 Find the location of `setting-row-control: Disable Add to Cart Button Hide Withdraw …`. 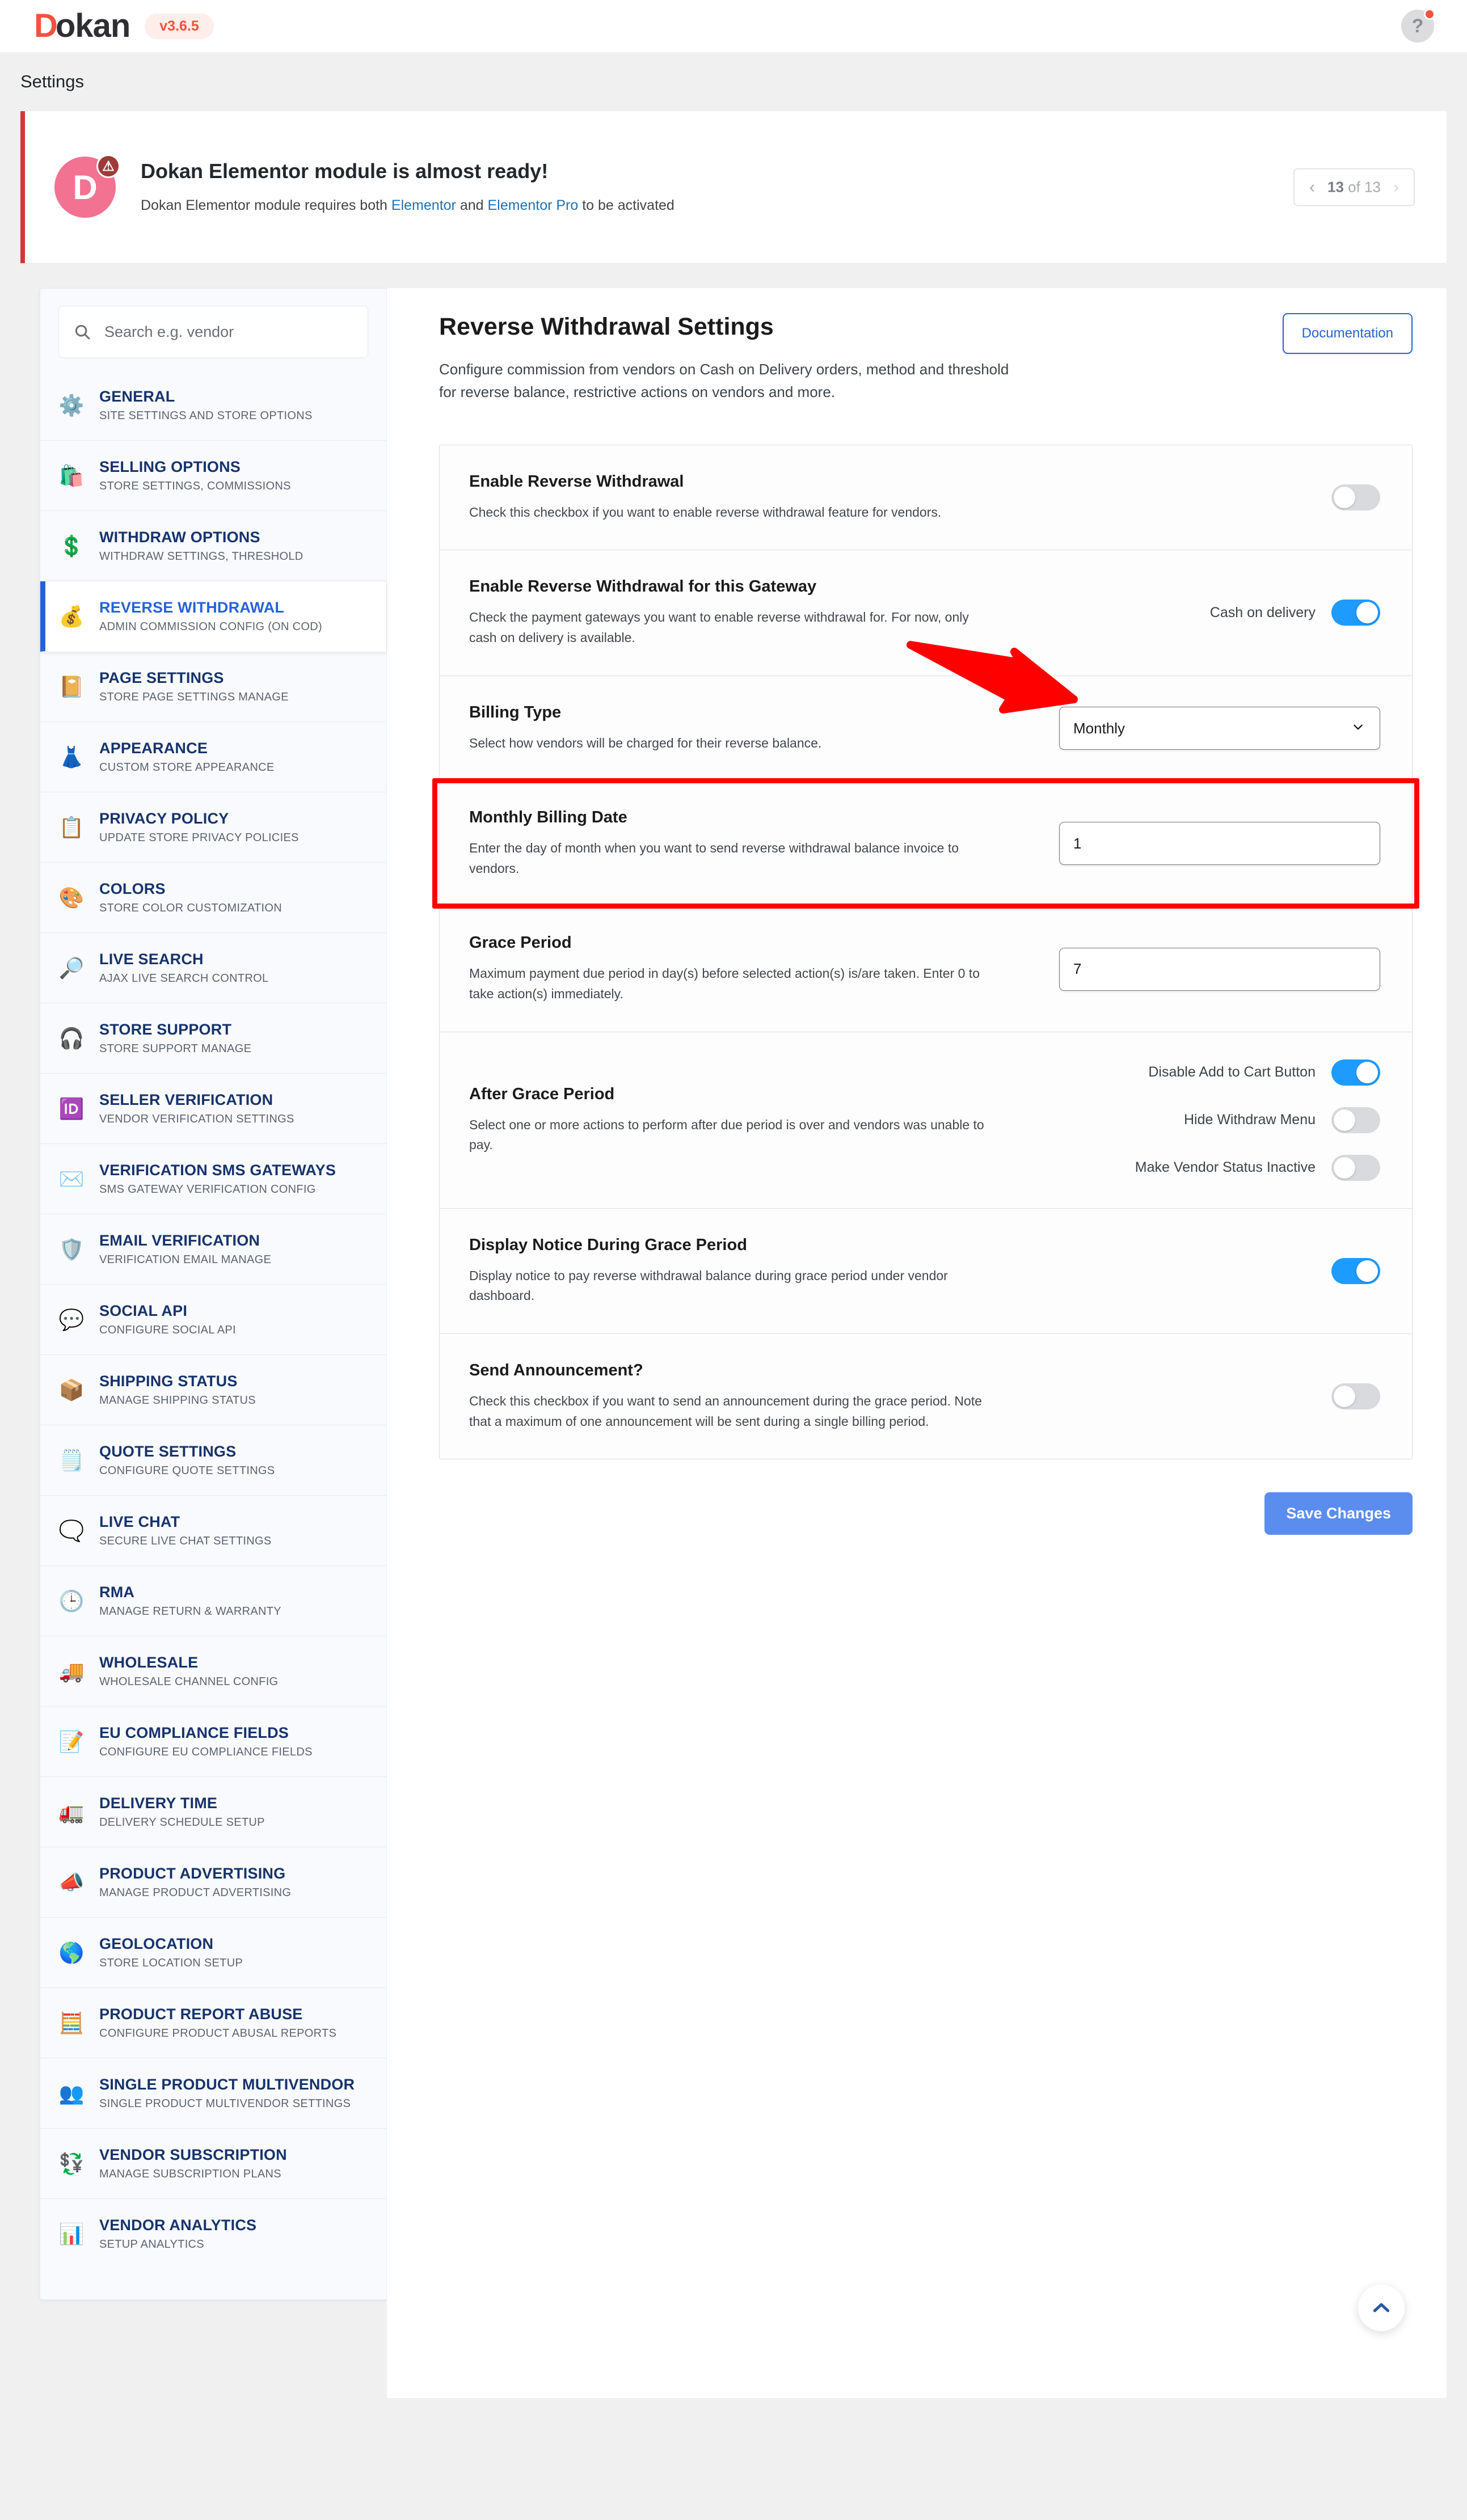

setting-row-control: Disable Add to Cart Button Hide Withdraw … is located at coordinates (1257, 1120).